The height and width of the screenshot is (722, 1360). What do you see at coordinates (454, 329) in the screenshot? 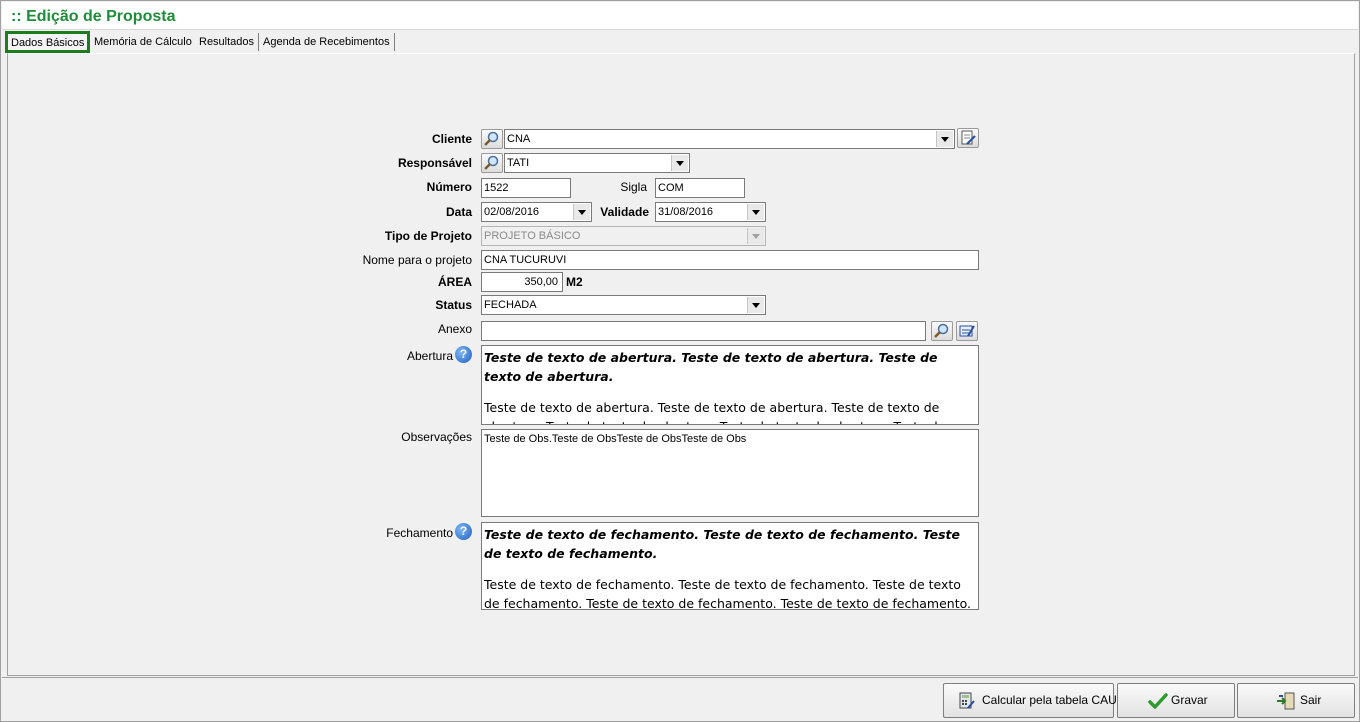
I see `anexo-label: Anexo` at bounding box center [454, 329].